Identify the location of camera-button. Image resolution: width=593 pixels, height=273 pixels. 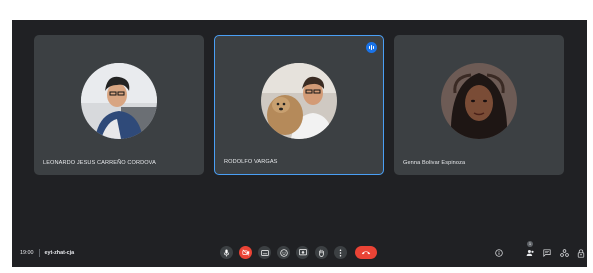
(245, 252).